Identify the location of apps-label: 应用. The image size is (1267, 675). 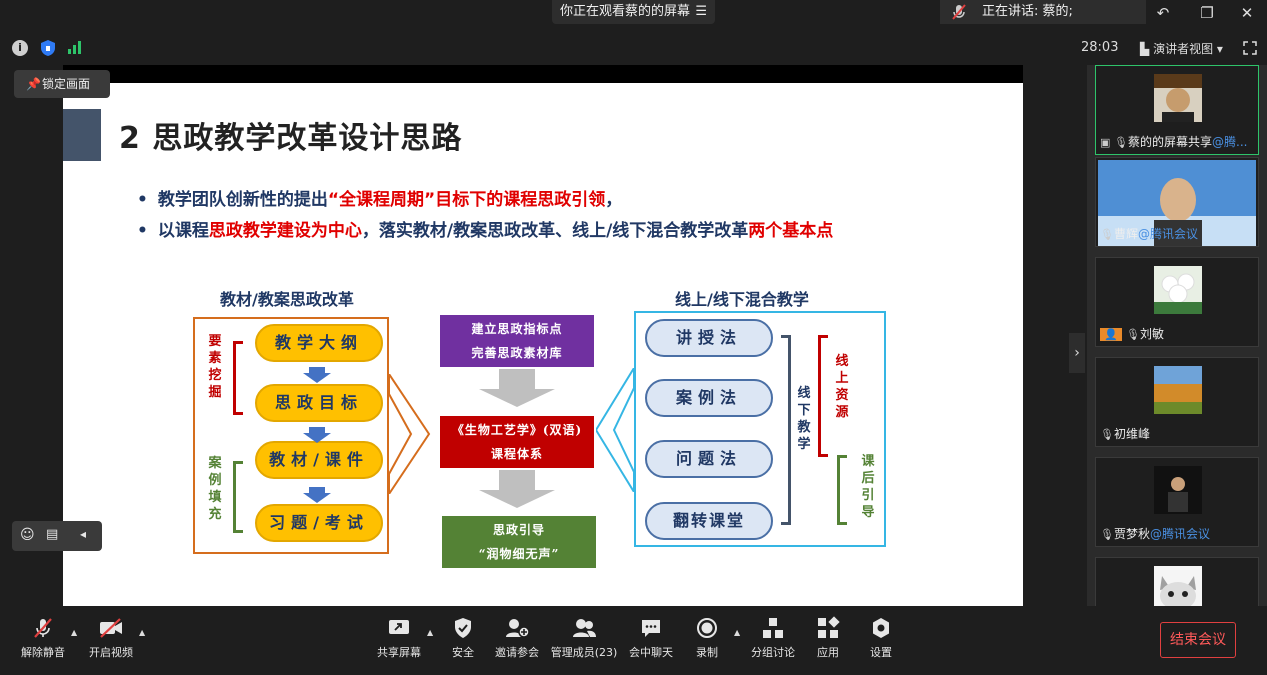
(828, 652).